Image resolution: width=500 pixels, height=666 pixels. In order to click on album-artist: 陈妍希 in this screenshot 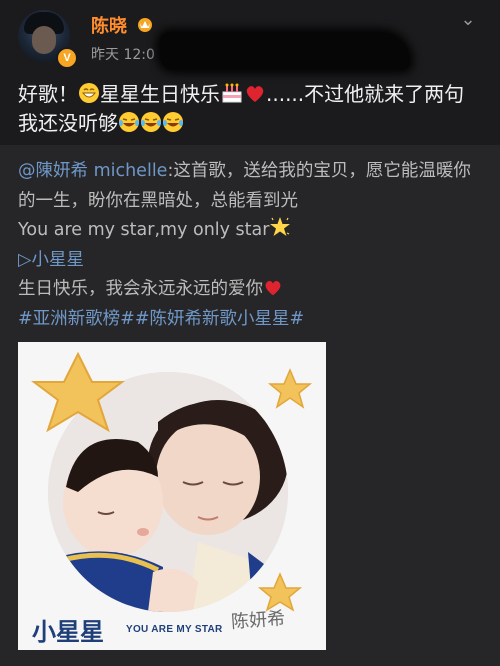, I will do `click(258, 620)`.